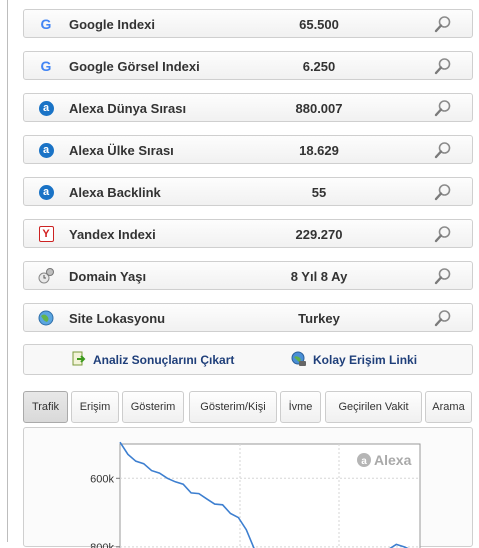  Describe the element at coordinates (364, 461) in the screenshot. I see `alexa-watermark-glyph: a` at that location.